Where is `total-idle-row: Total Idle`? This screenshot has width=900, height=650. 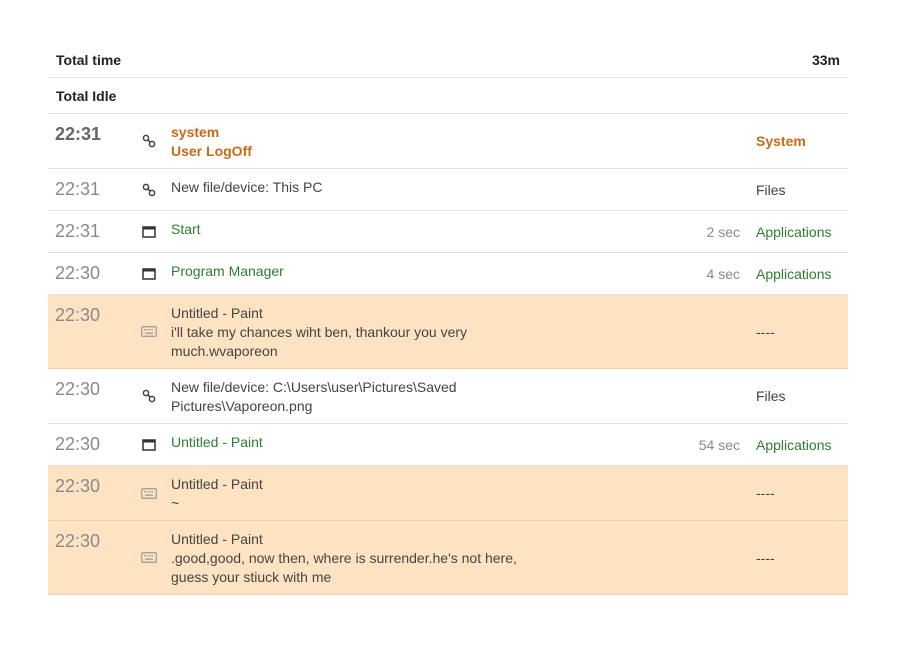 total-idle-row: Total Idle is located at coordinates (448, 96).